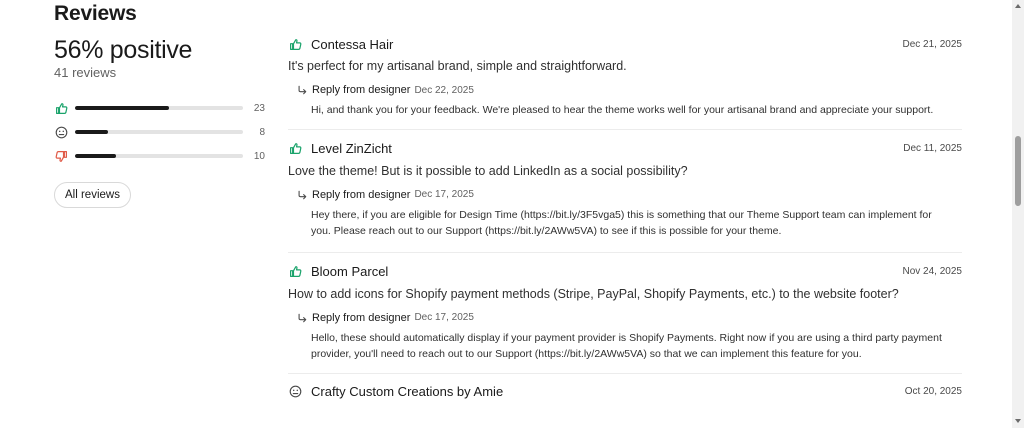 The height and width of the screenshot is (428, 1024). I want to click on scrollbar, so click(1018, 214).